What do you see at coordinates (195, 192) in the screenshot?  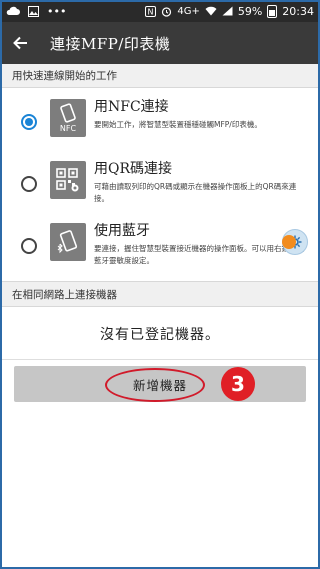 I see `option-description: 可藉由讀取列印的QR碼或顯示在機器操作面板上的QR碼來連接。` at bounding box center [195, 192].